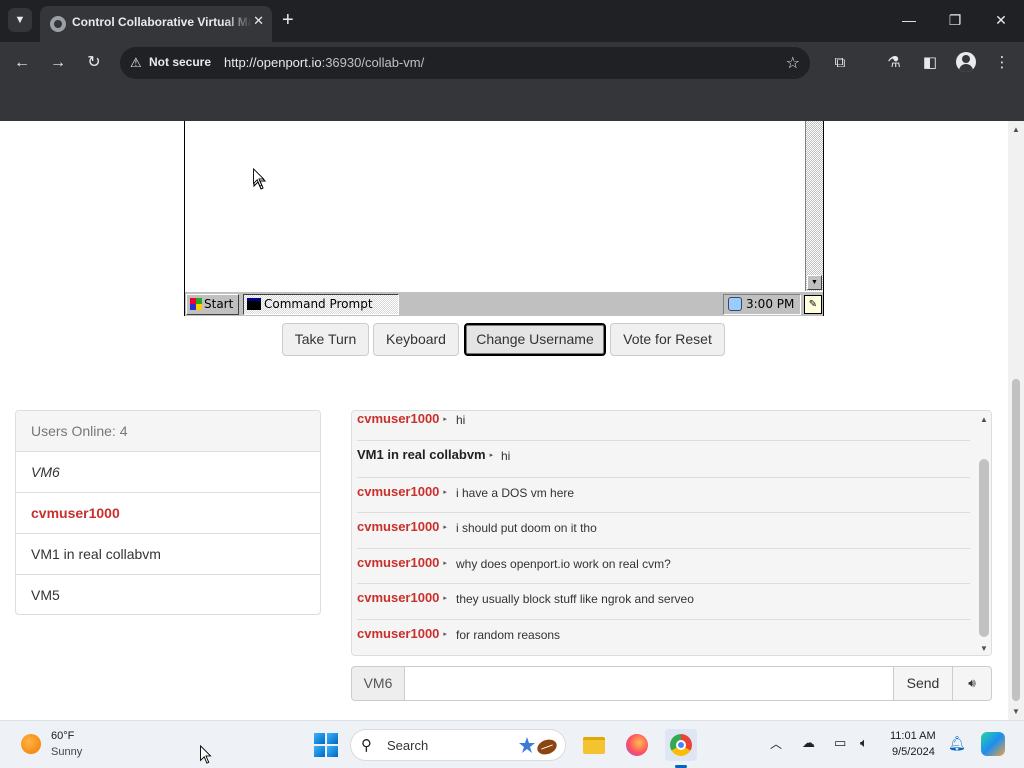  What do you see at coordinates (168, 431) in the screenshot?
I see `users-online-header: Users Online: 4` at bounding box center [168, 431].